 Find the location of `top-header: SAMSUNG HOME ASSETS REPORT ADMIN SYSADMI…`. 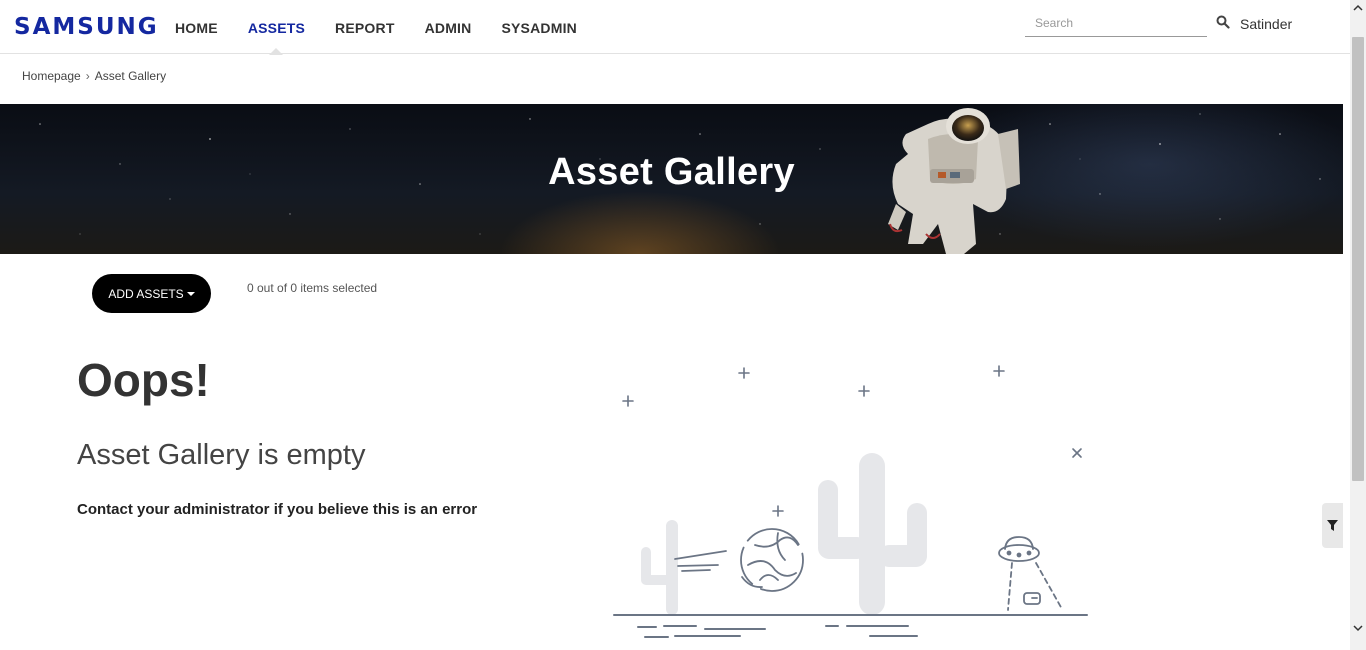

top-header: SAMSUNG HOME ASSETS REPORT ADMIN SYSADMI… is located at coordinates (675, 27).